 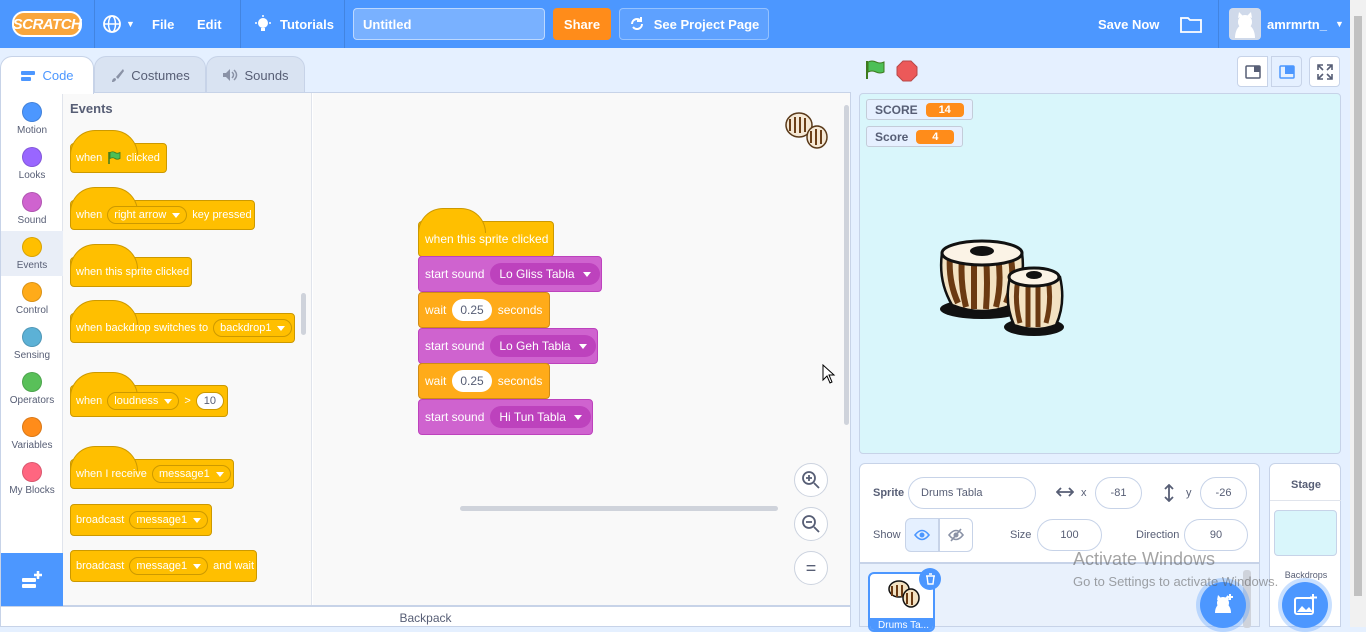 I want to click on my-stuff-button, so click(x=1191, y=24).